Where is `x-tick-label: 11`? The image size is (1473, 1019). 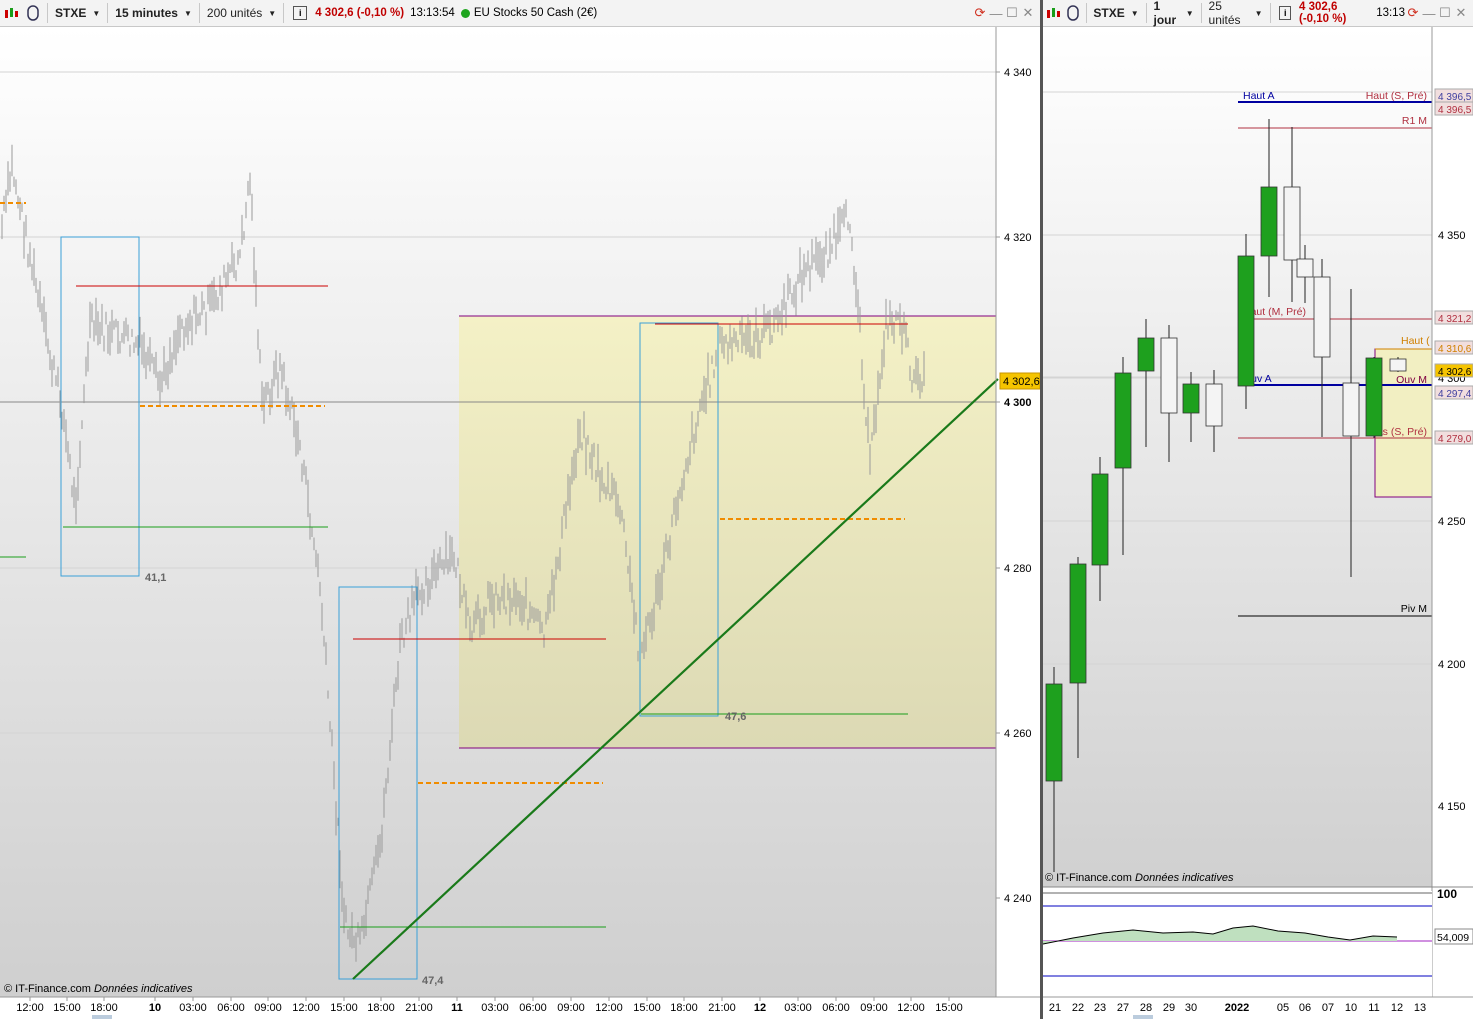
x-tick-label: 11 is located at coordinates (457, 1008).